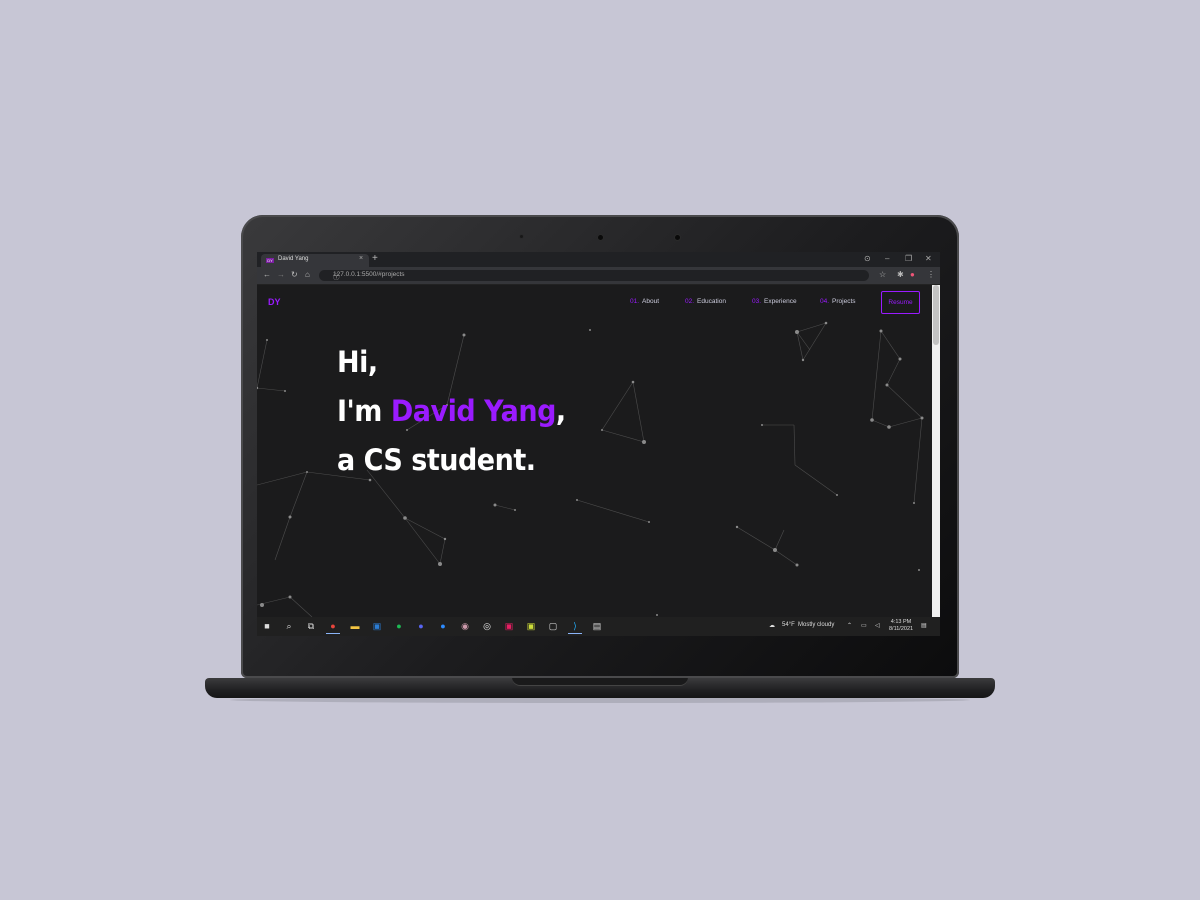  Describe the element at coordinates (436, 461) in the screenshot. I see `hero-line-3: a CS student.` at that location.